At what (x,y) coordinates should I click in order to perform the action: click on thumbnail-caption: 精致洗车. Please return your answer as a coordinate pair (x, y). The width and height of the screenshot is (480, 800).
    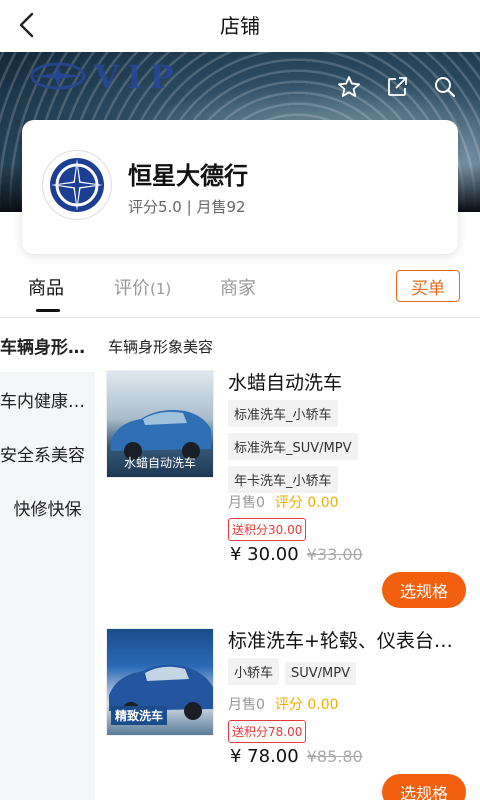
    Looking at the image, I should click on (139, 715).